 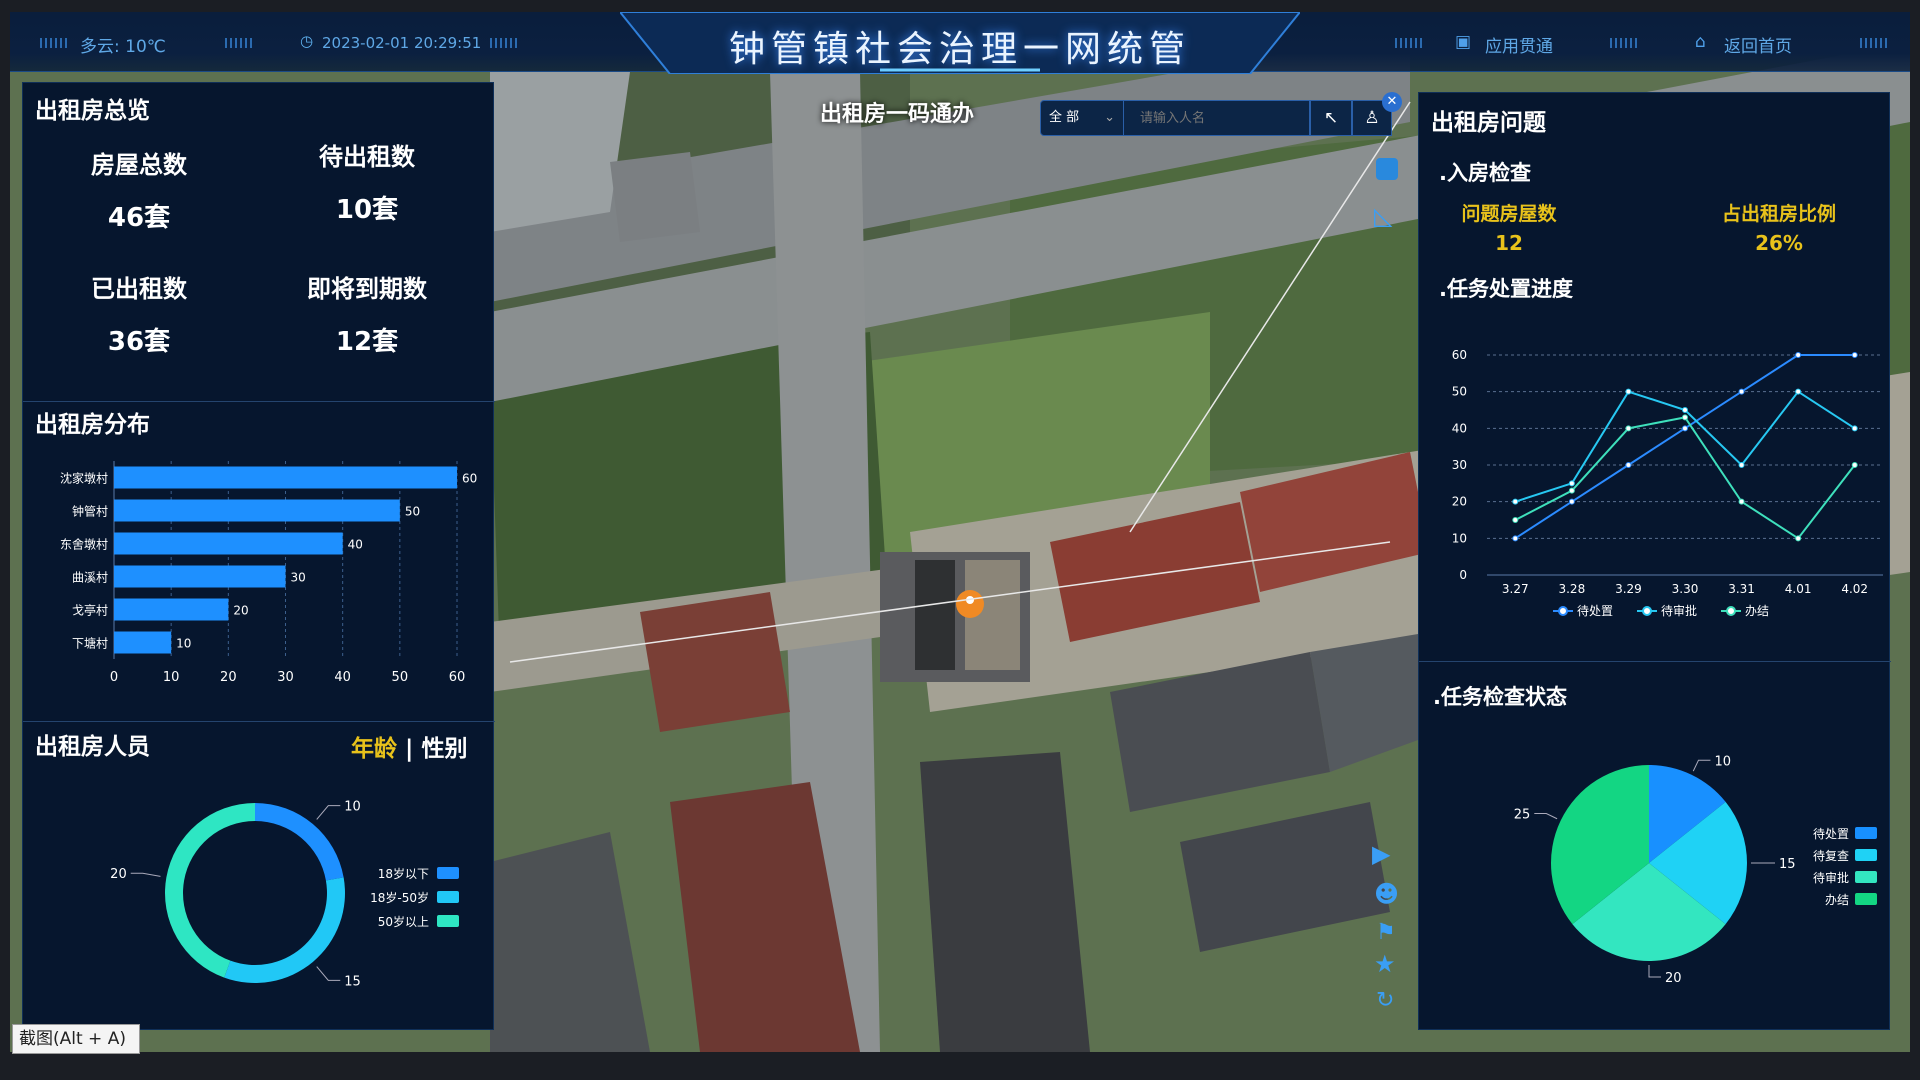 I want to click on persons-donut-chart: 10 15 20 18岁以下 18岁-50岁 50岁以上, so click(x=284, y=894).